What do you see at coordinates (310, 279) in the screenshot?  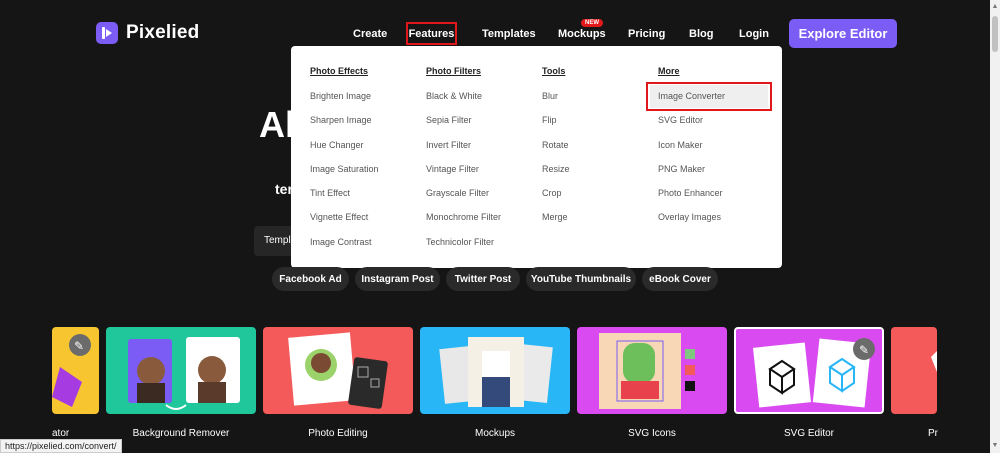 I see `tag-facebook-ad: Facebook Ad` at bounding box center [310, 279].